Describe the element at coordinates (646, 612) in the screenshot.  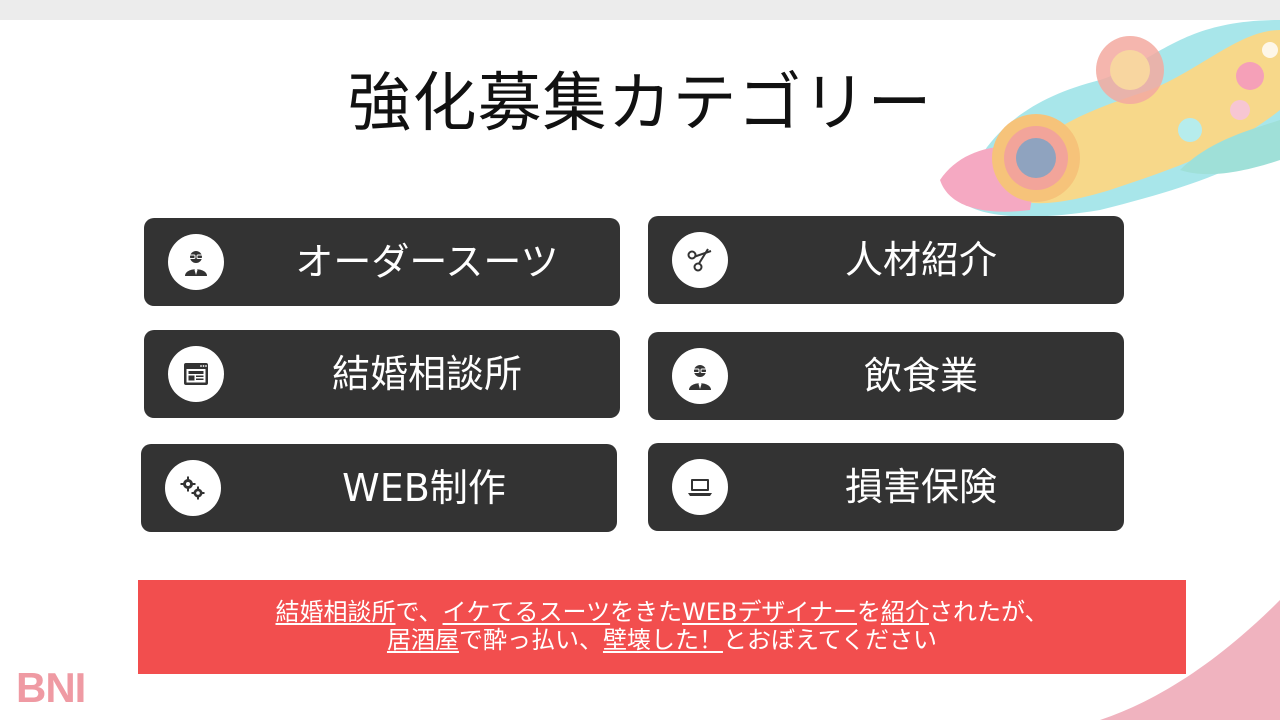
I see `banner-text: をきた` at that location.